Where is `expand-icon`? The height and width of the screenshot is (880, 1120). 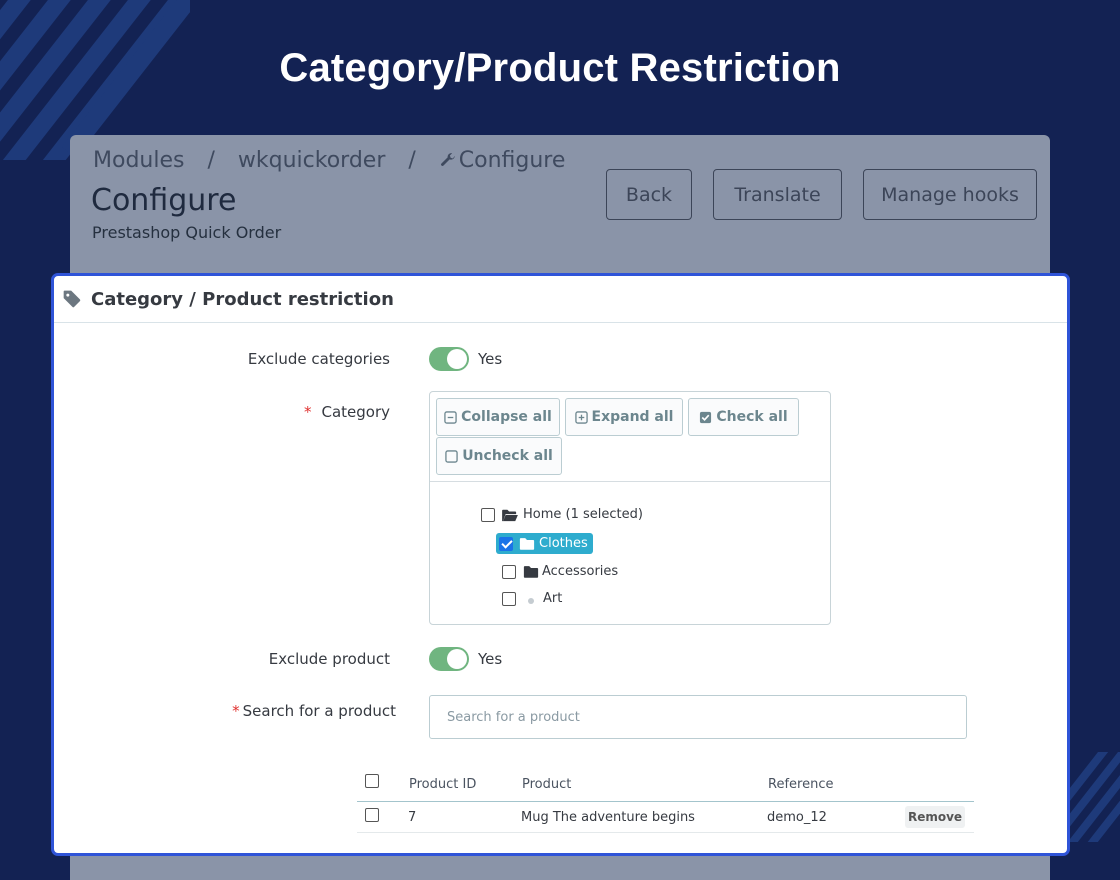 expand-icon is located at coordinates (581, 417).